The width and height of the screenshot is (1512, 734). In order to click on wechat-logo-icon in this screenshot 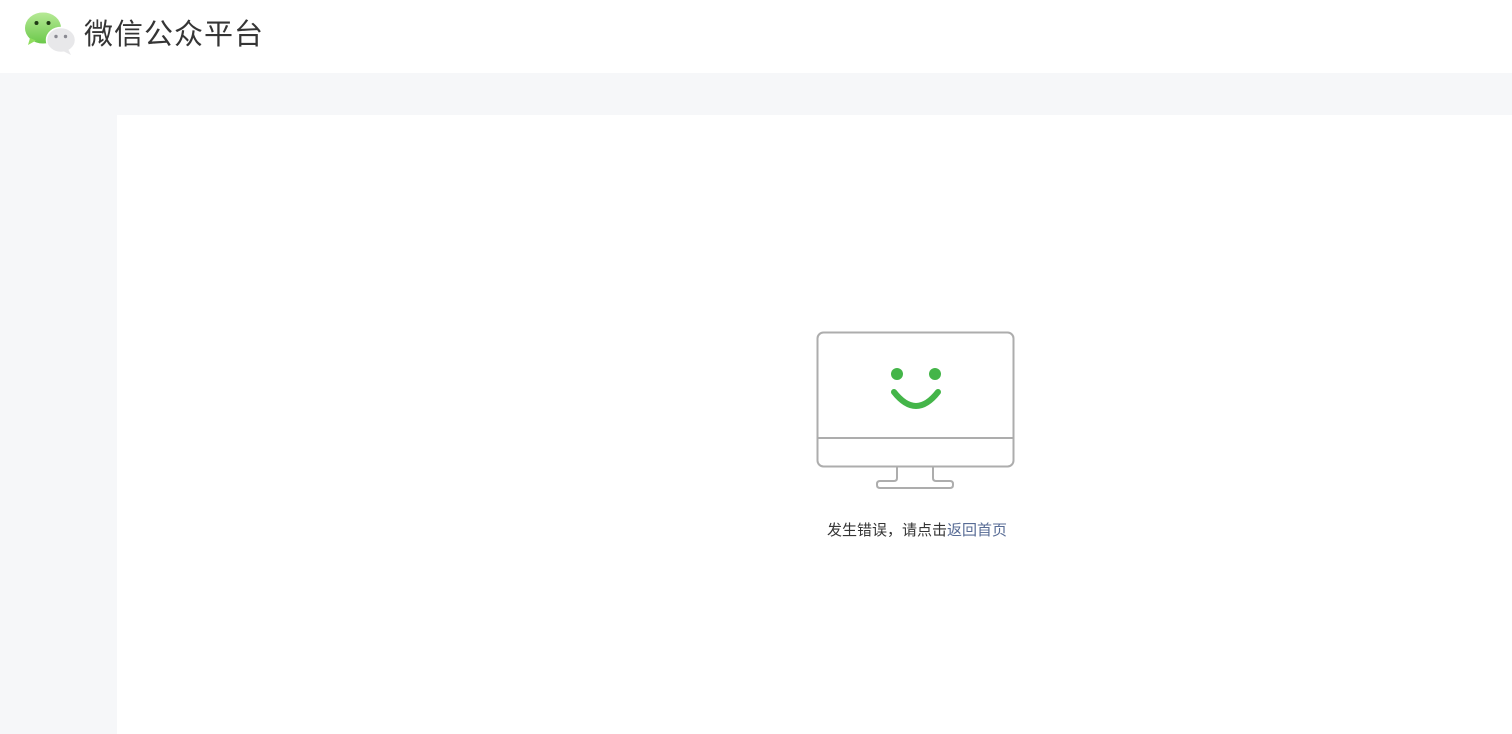, I will do `click(50, 33)`.